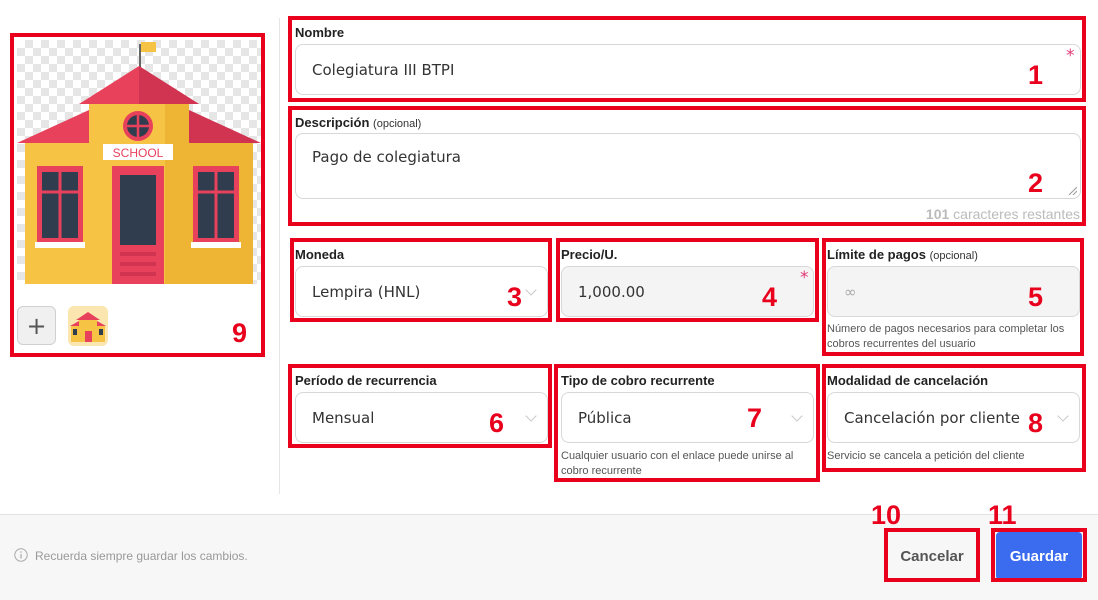  I want to click on annotation-11: 11, so click(1002, 515).